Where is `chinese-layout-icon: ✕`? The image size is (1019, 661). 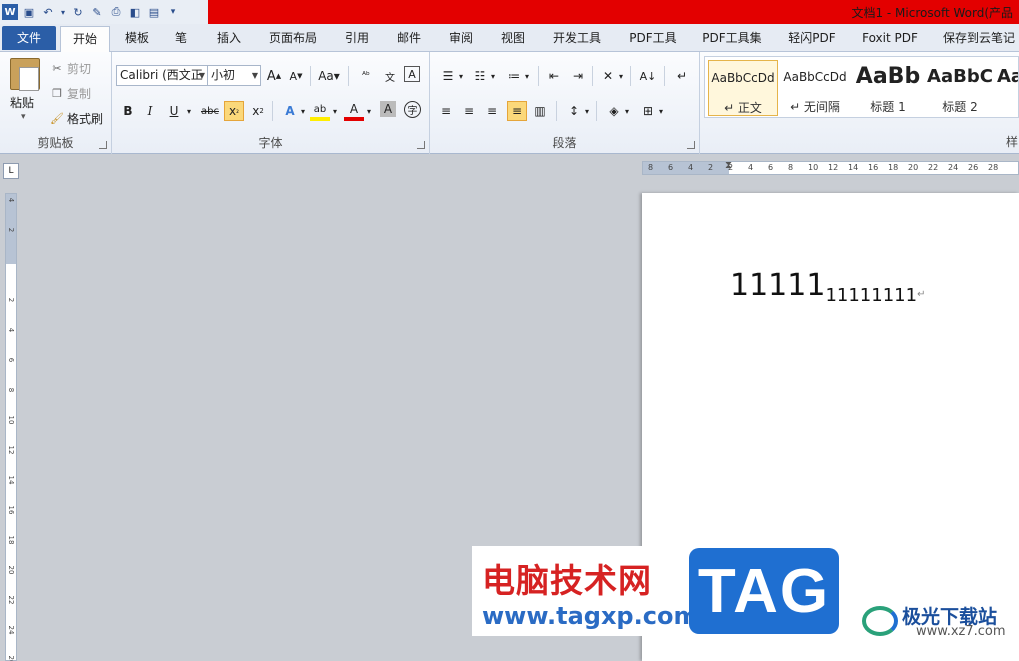 chinese-layout-icon: ✕ is located at coordinates (608, 76).